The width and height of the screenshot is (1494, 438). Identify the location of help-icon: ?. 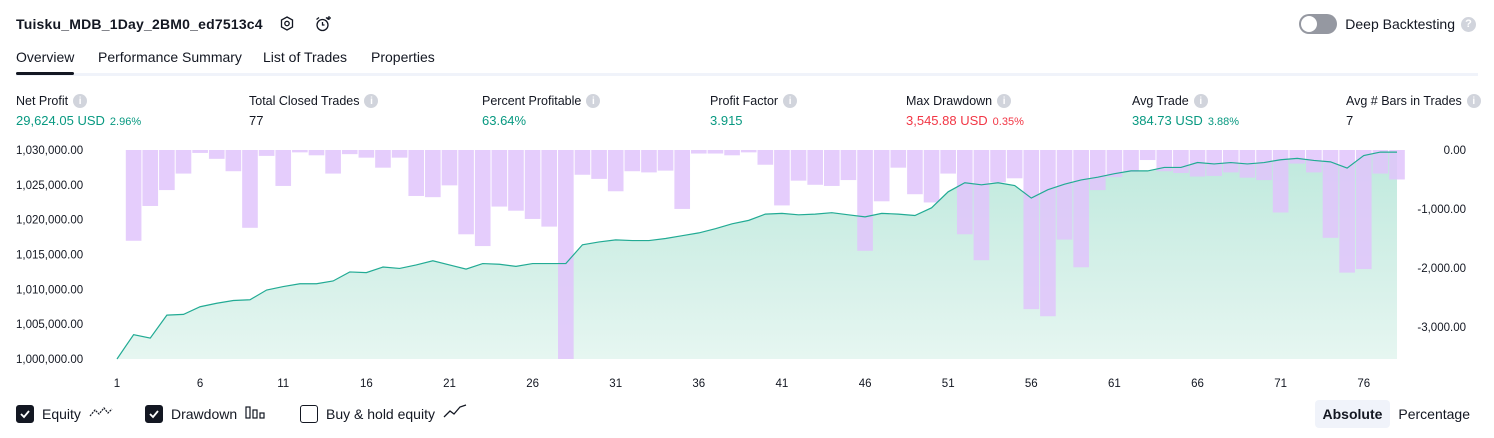
(1468, 24).